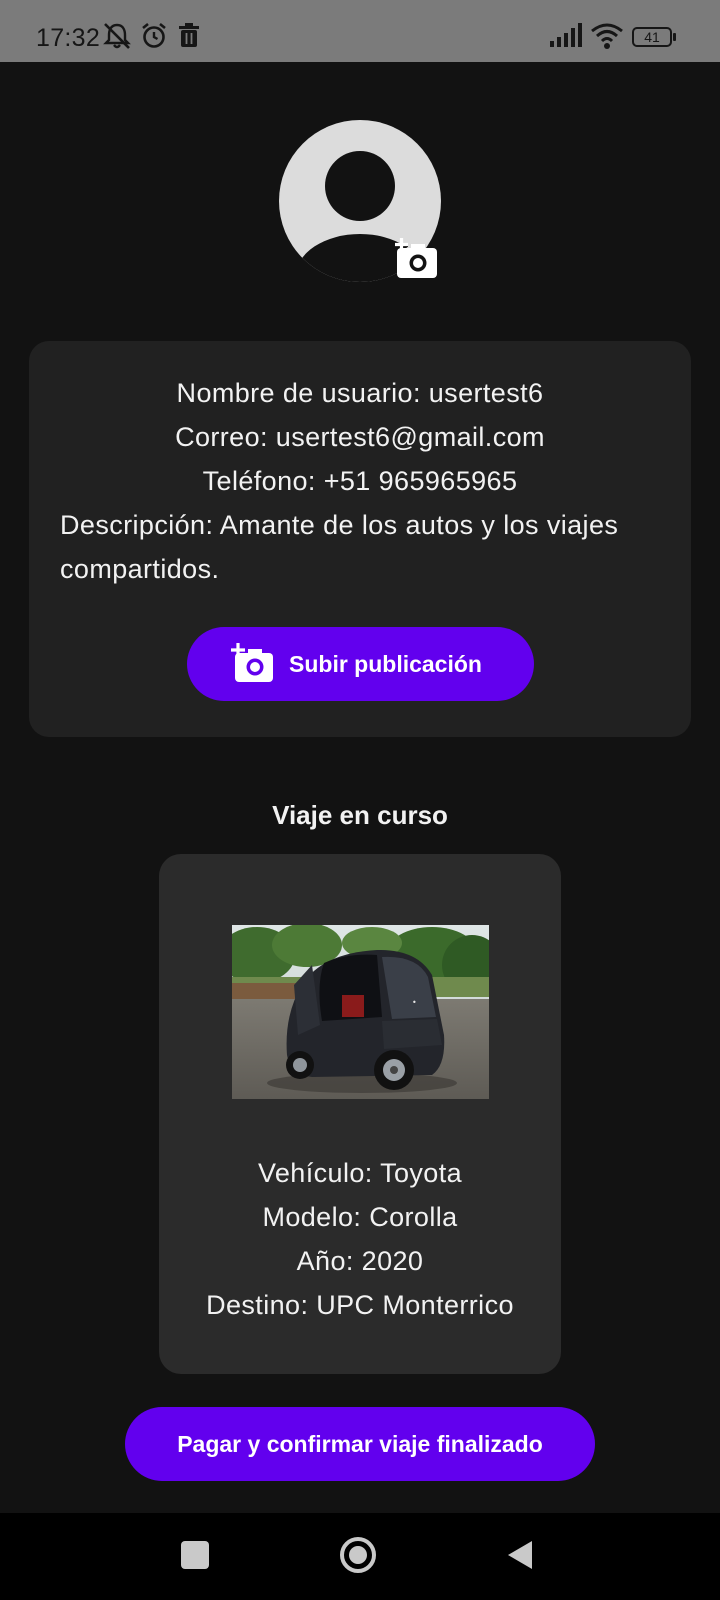 This screenshot has width=720, height=1600. I want to click on home-button, so click(358, 1555).